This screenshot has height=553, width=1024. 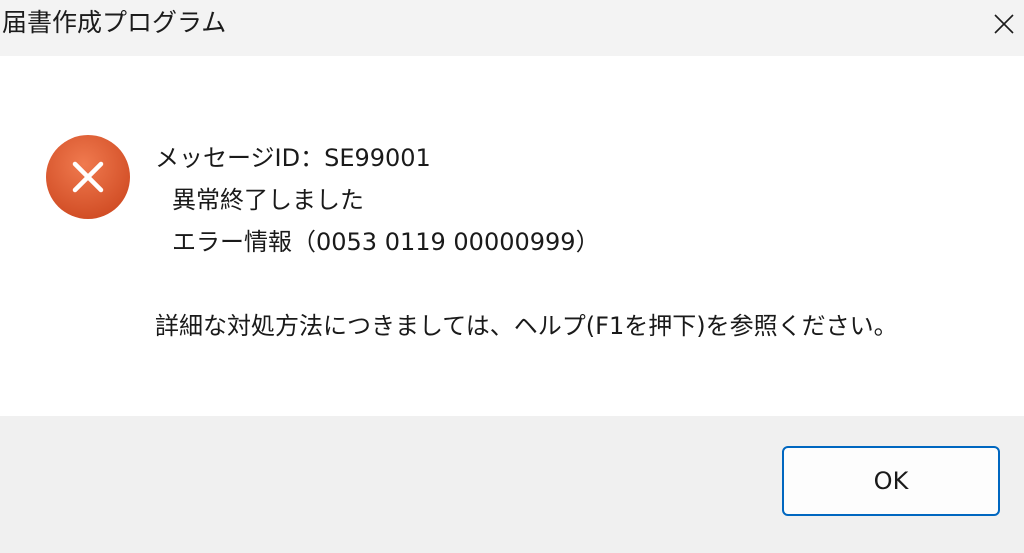 I want to click on close-button, so click(x=1004, y=24).